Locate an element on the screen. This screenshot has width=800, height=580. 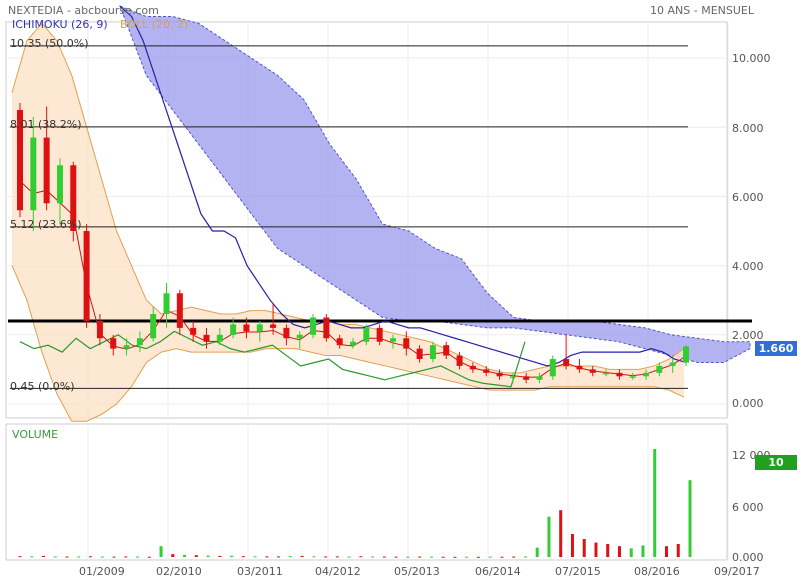
fib-label-38: 8.01 (38.2%) is located at coordinates (46, 124).